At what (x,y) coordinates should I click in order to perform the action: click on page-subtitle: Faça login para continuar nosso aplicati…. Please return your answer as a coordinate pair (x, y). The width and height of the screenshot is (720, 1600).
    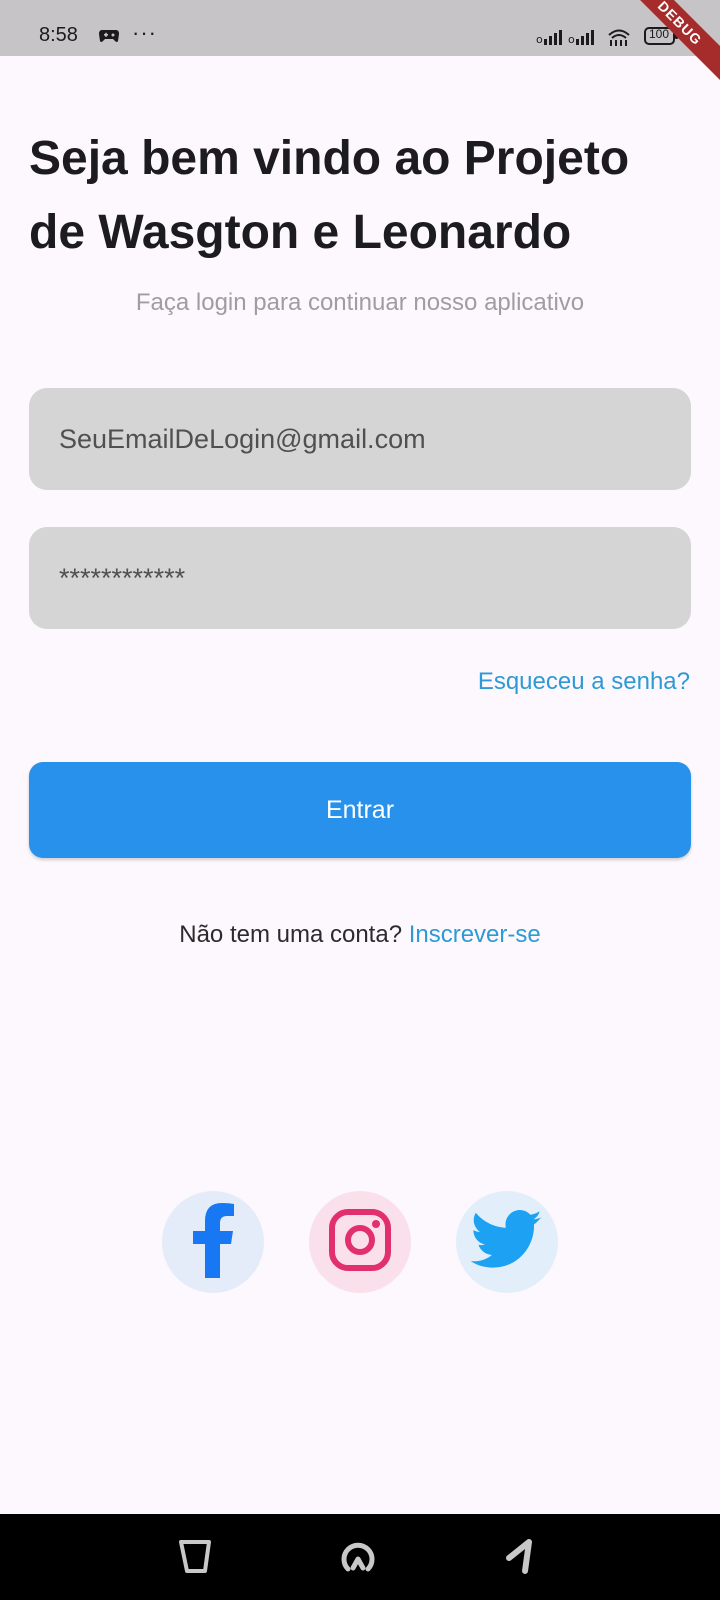
    Looking at the image, I should click on (360, 302).